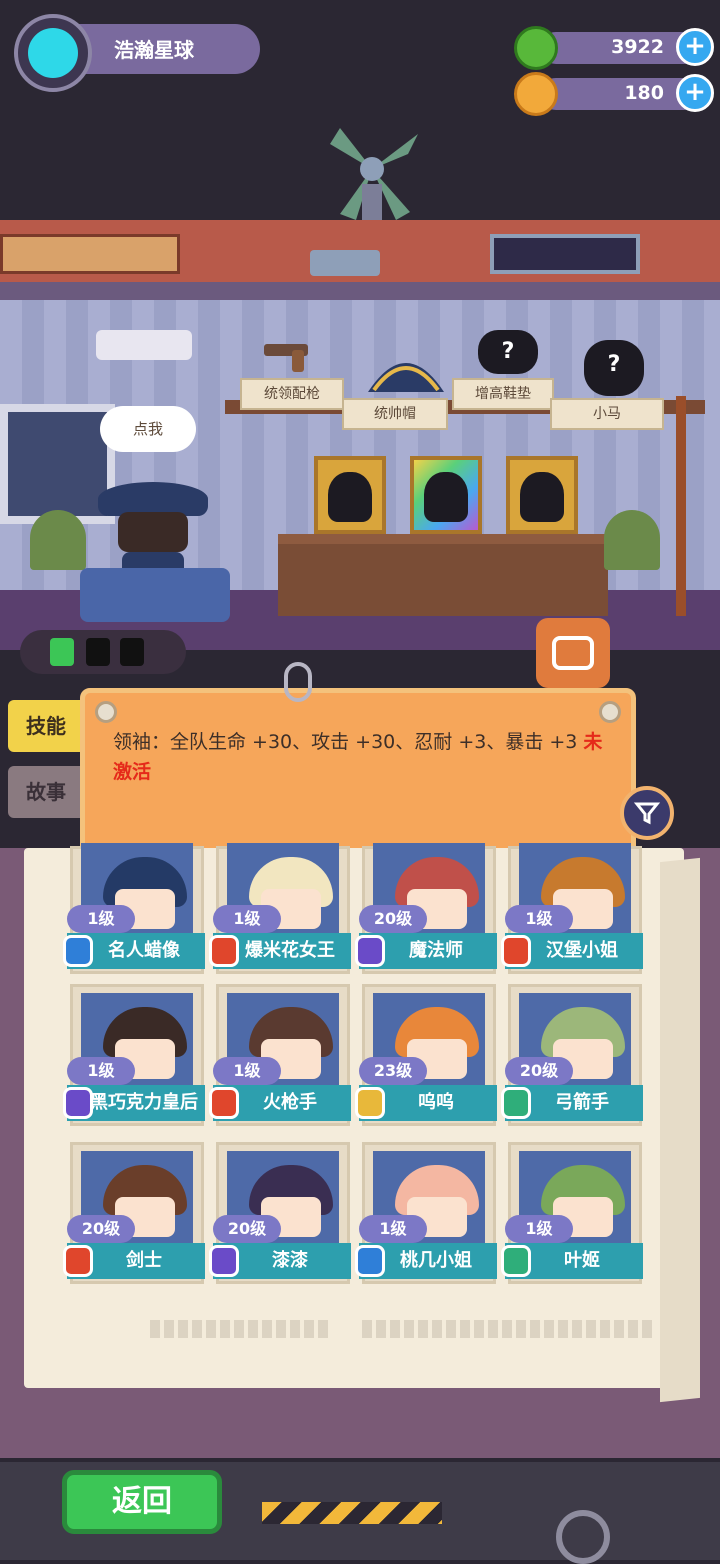 The image size is (720, 1564). What do you see at coordinates (358, 757) in the screenshot?
I see `skill-text: 领袖：全队生命 +30、攻击 +30、忍耐 +3、暴击 +3 未激活` at bounding box center [358, 757].